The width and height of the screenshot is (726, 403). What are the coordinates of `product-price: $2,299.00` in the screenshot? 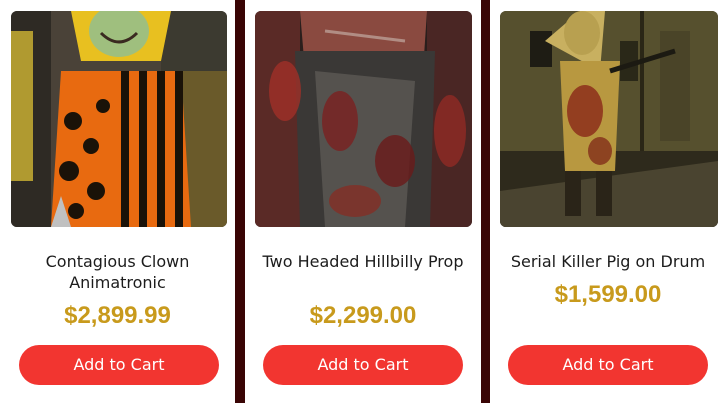 It's located at (363, 315).